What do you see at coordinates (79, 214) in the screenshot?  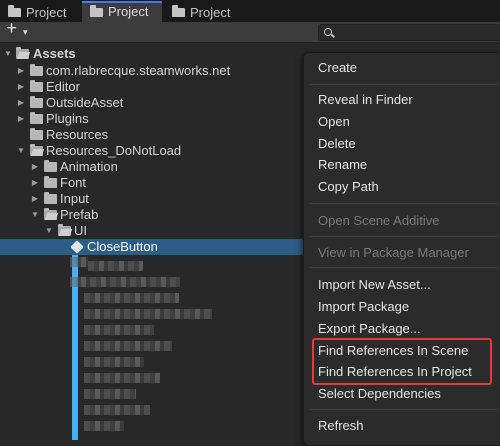 I see `tree-label: Prefab` at bounding box center [79, 214].